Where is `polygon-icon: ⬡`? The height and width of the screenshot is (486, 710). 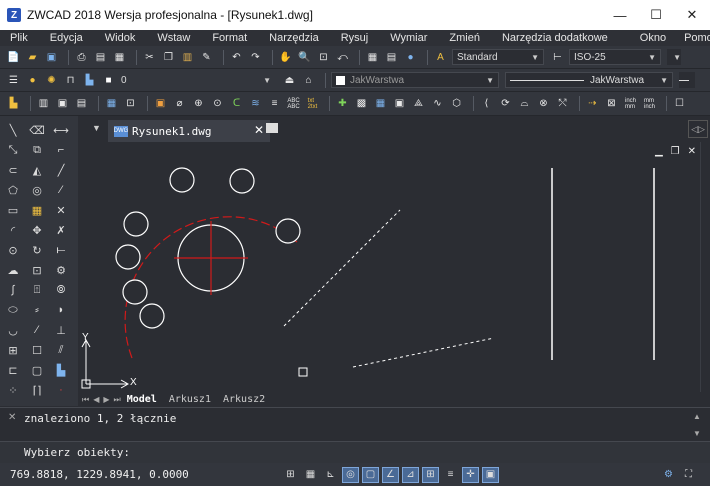
polygon-icon: ⬡ is located at coordinates (456, 103).